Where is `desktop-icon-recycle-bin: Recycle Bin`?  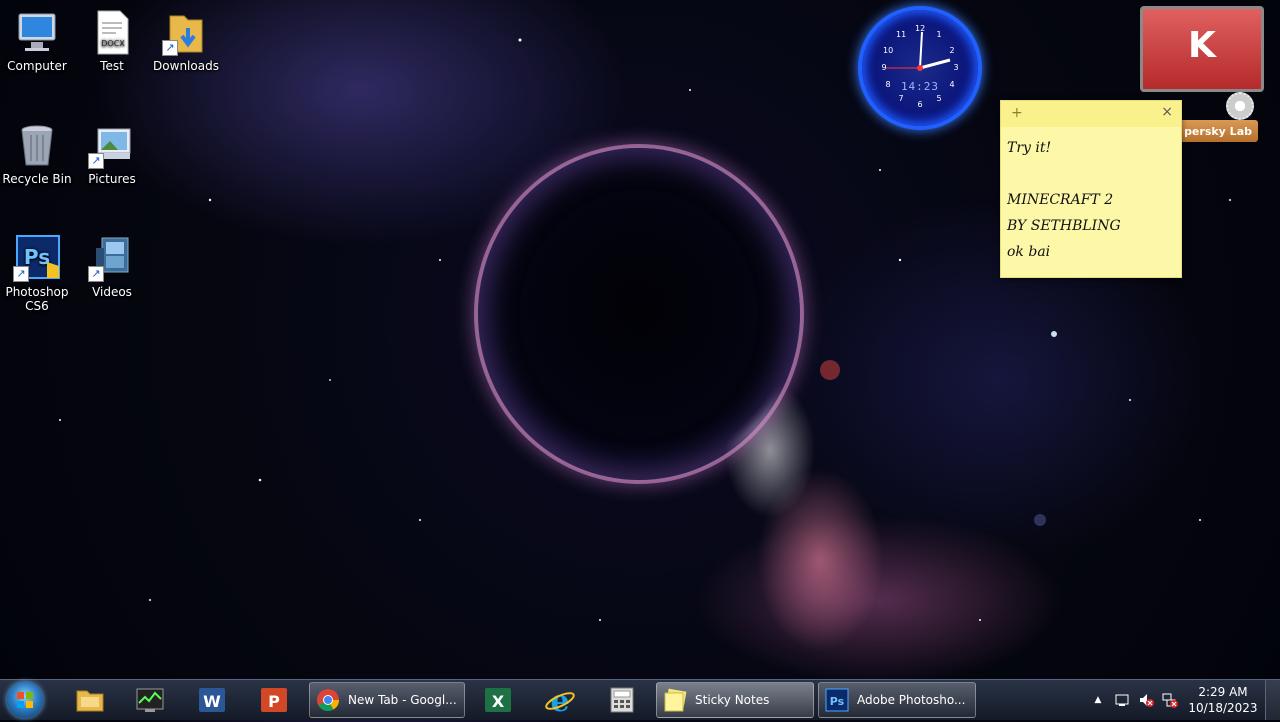
desktop-icon-recycle-bin: Recycle Bin is located at coordinates (37, 153).